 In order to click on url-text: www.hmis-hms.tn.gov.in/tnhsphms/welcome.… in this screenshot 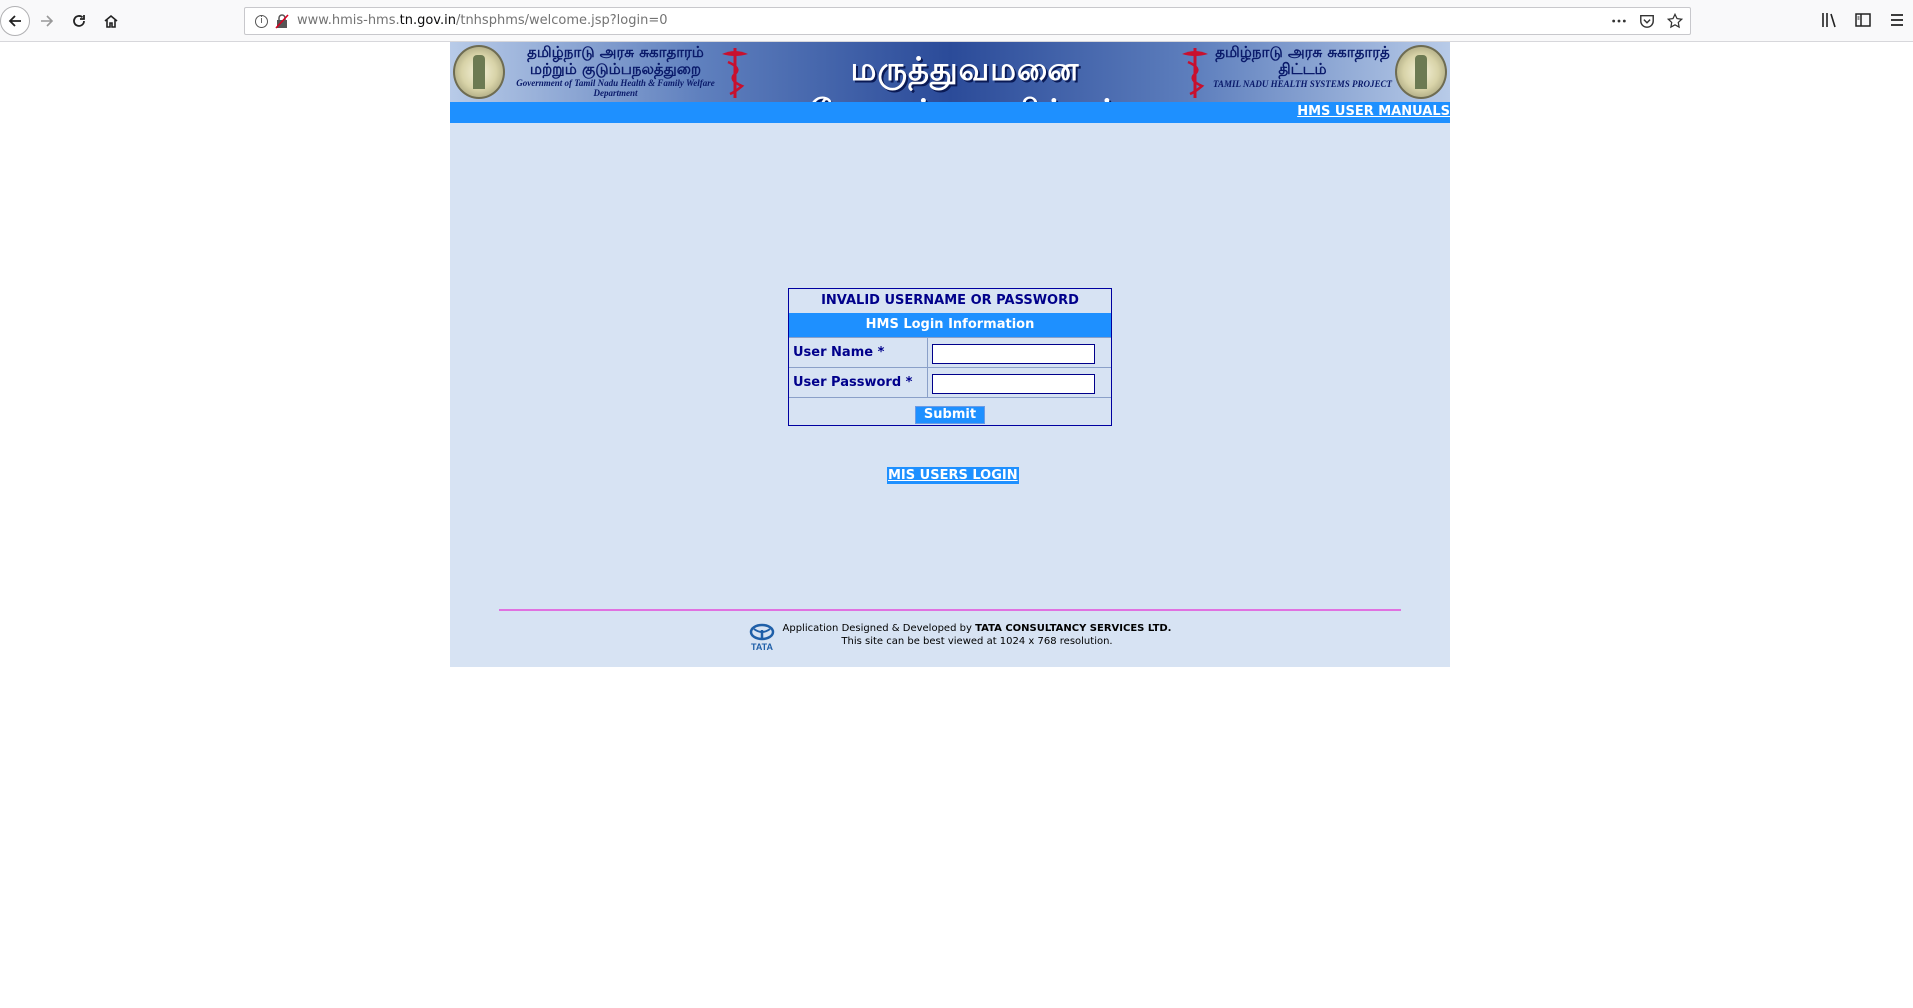, I will do `click(482, 20)`.